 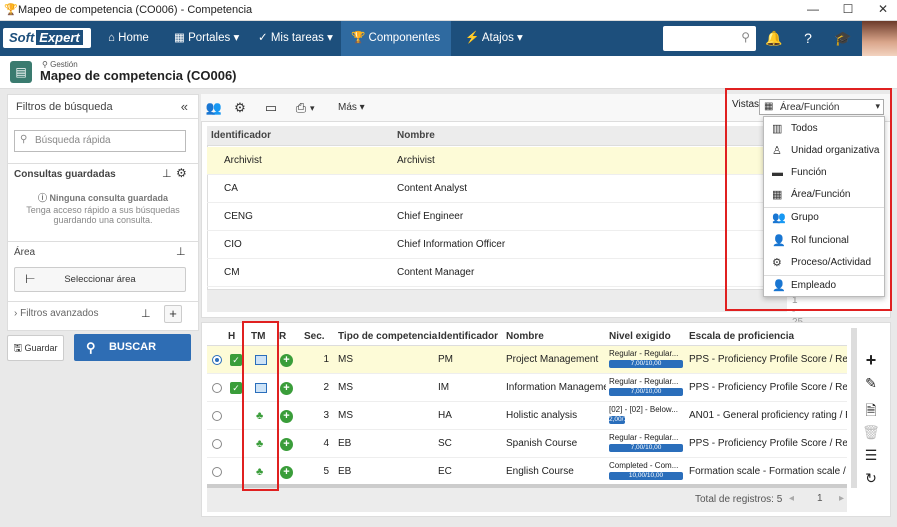 What do you see at coordinates (774, 38) in the screenshot?
I see `bell-icon: 🔔` at bounding box center [774, 38].